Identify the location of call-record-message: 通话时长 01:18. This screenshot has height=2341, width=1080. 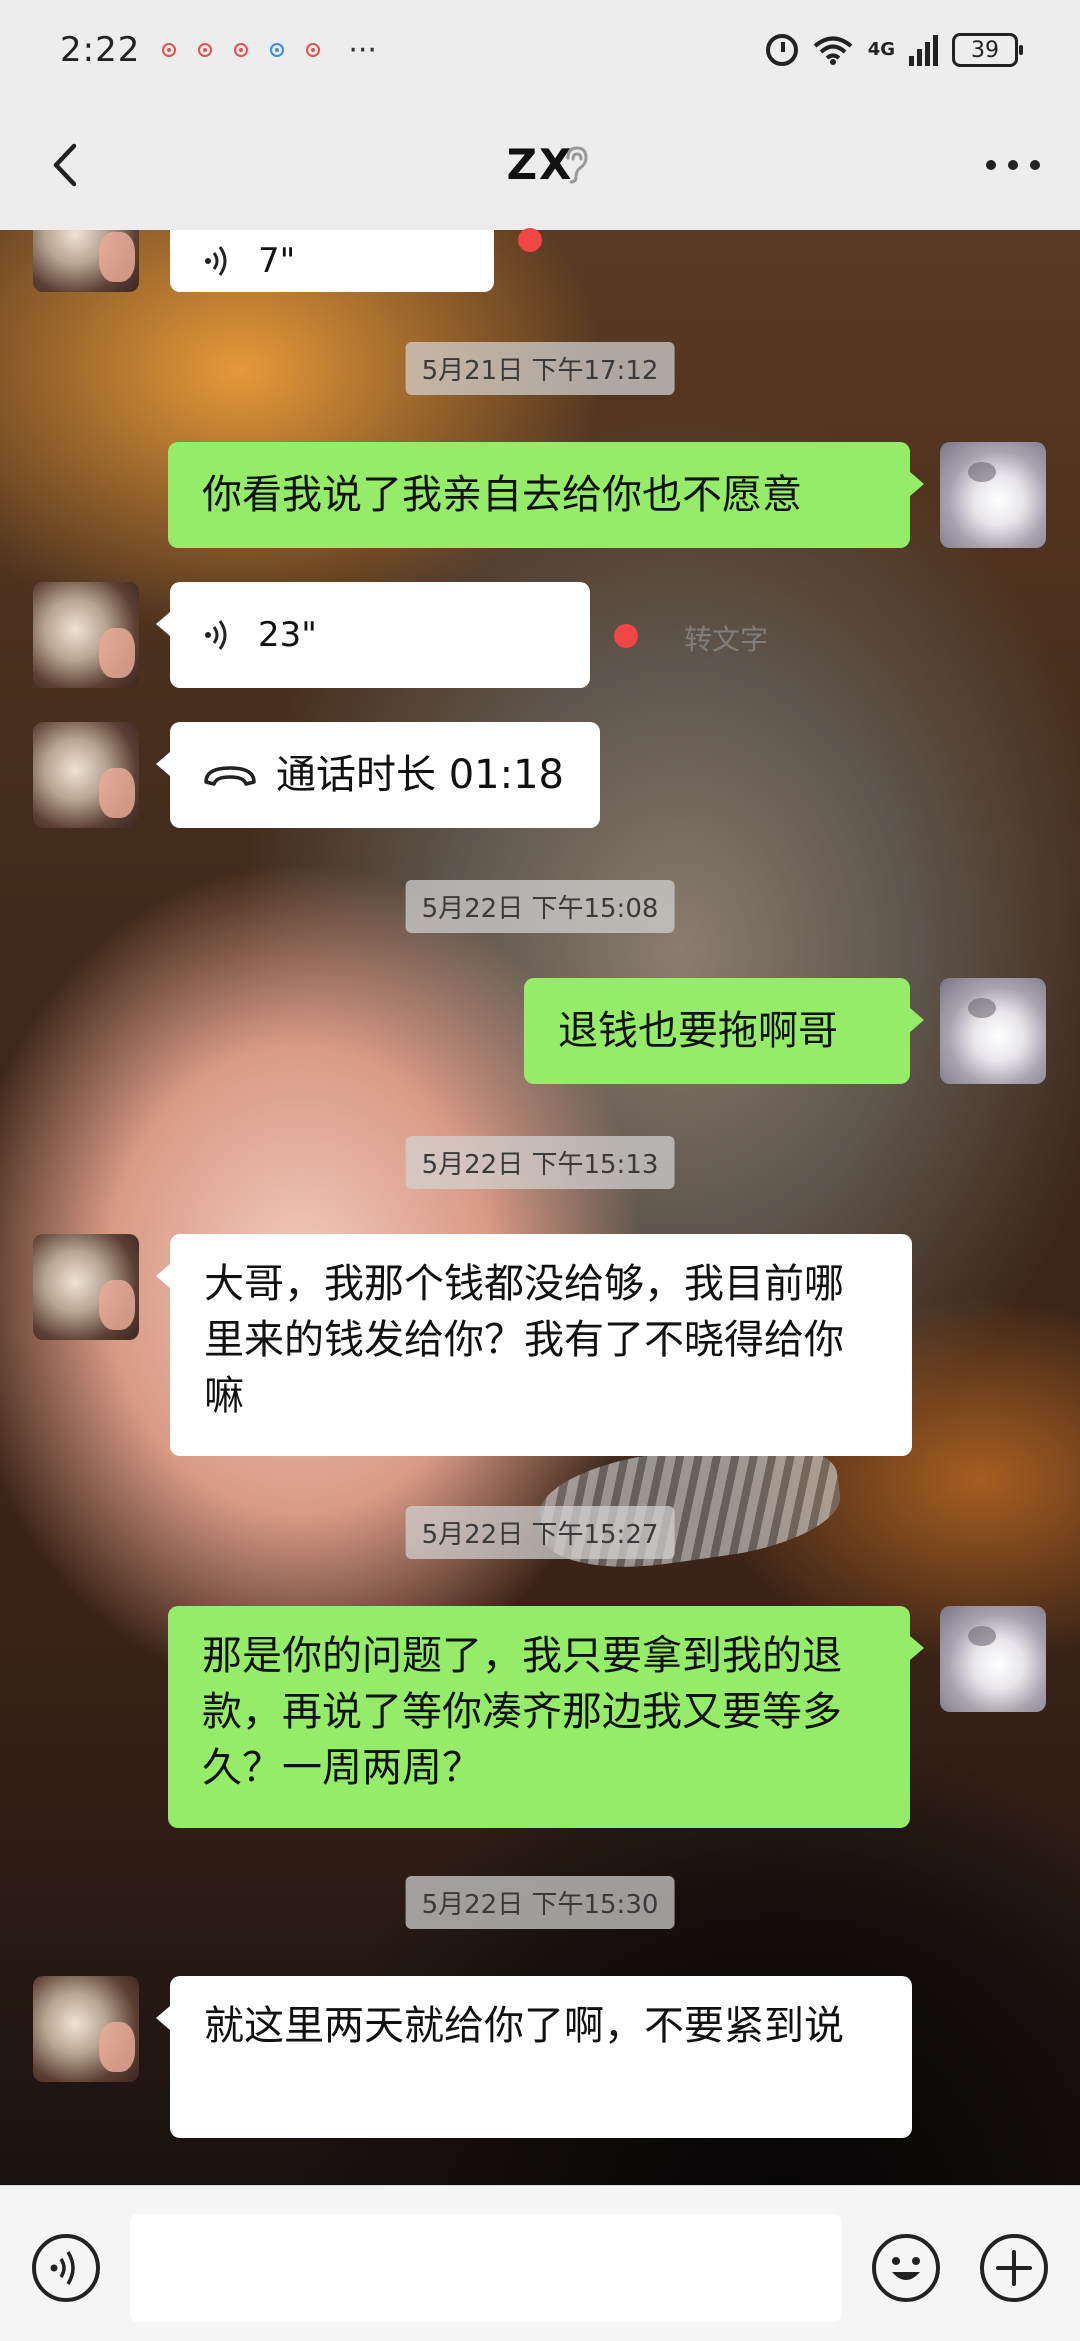
(378, 775).